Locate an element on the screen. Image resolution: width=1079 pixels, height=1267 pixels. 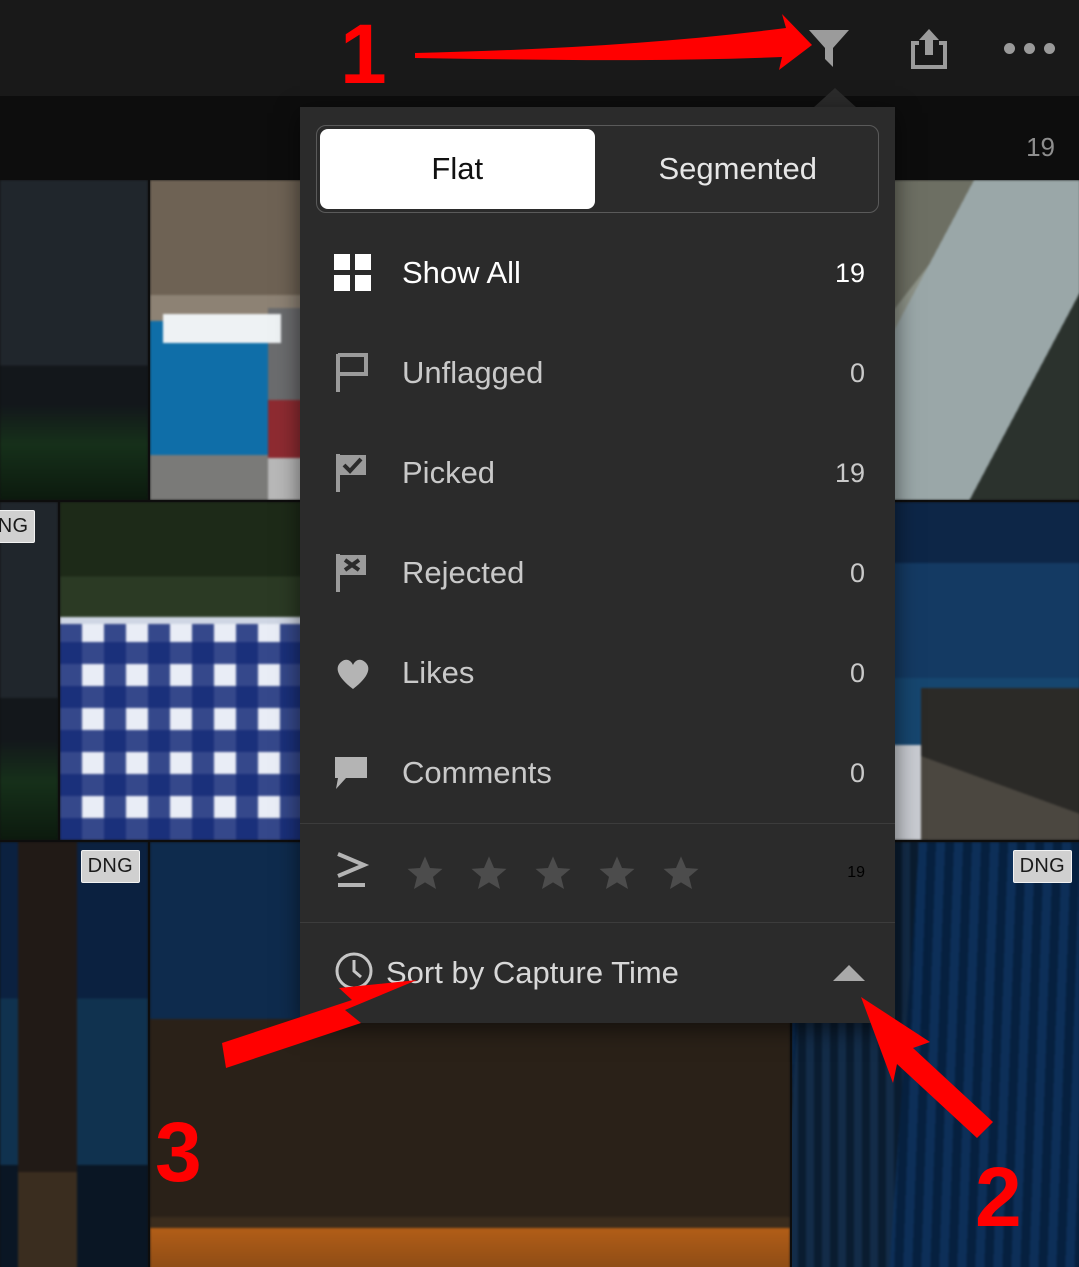
overflow-dots is located at coordinates (1029, 48).